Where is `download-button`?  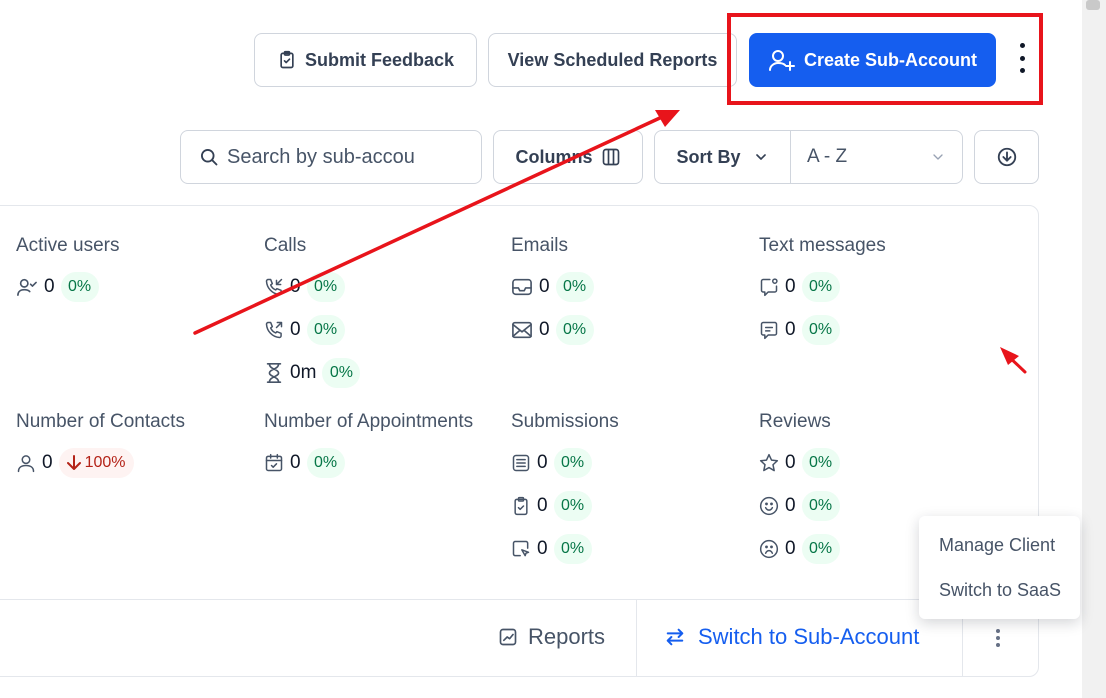 download-button is located at coordinates (1006, 157).